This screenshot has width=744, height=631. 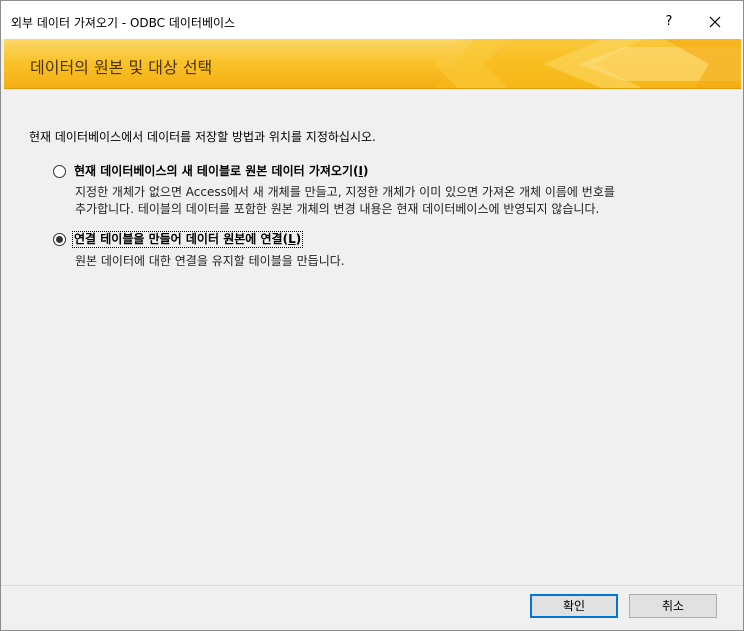 What do you see at coordinates (673, 606) in the screenshot?
I see `cancel-button: 취소` at bounding box center [673, 606].